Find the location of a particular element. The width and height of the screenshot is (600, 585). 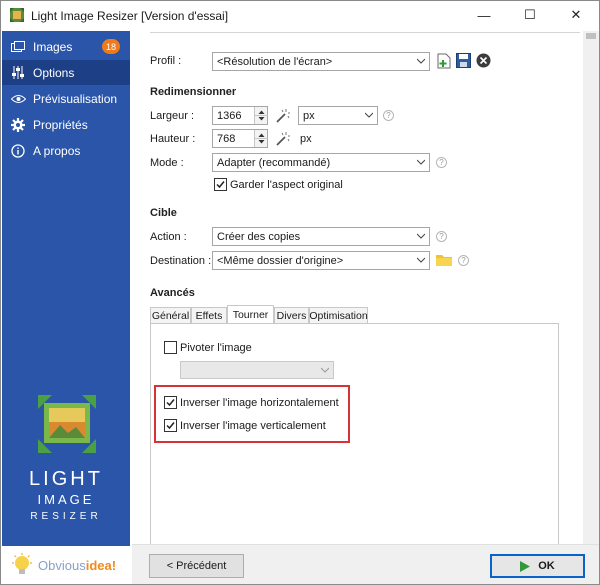

logo-text-resizer: RESIZER is located at coordinates (66, 516).